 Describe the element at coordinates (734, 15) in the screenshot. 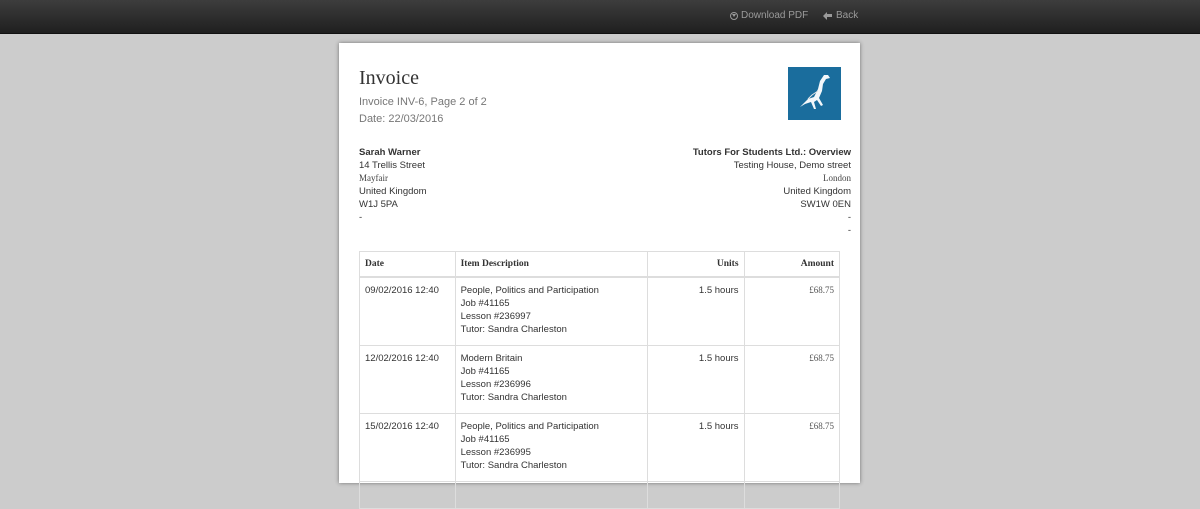

I see `download-icon` at that location.